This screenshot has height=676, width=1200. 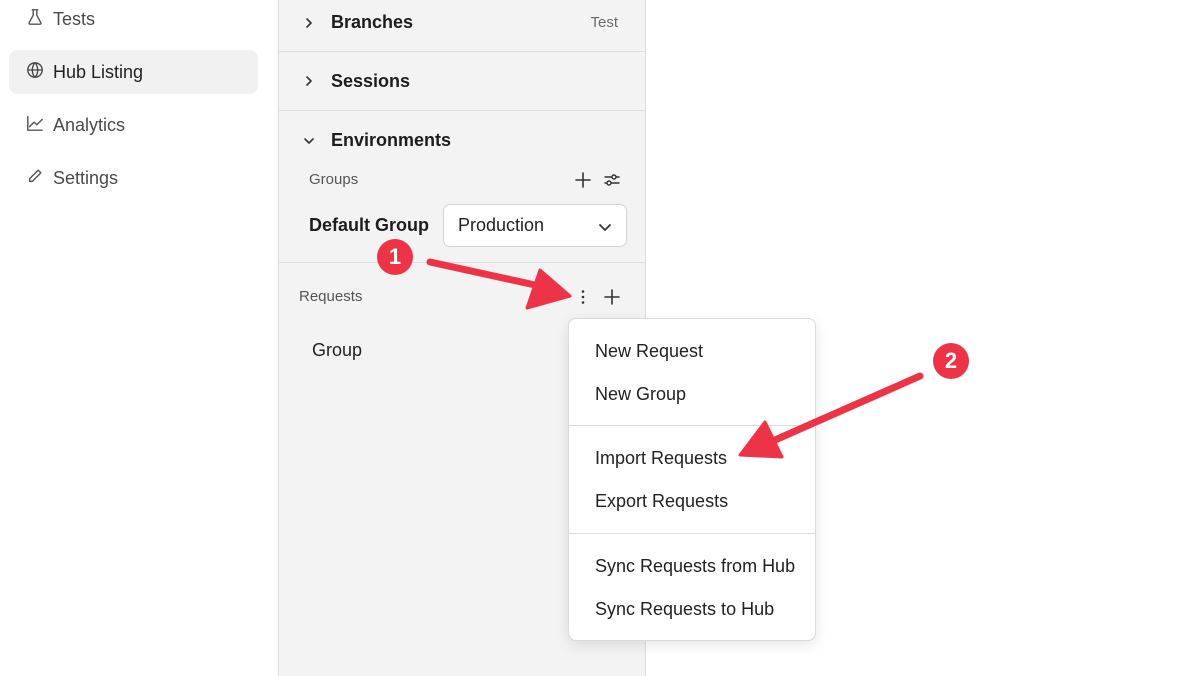 I want to click on menu-item-sync-from-hub: Sync Requests from Hub, so click(x=695, y=566).